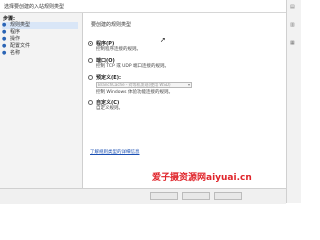  What do you see at coordinates (293, 101) in the screenshot?
I see `right-edge-panel: ▤ ▥ ▦` at bounding box center [293, 101].